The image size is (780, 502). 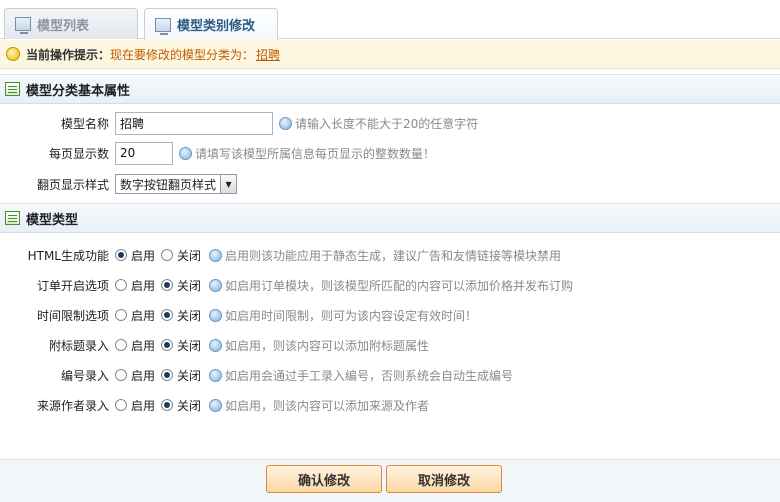 I want to click on paging-style-select: 数字按钮翻页样式 ▼, so click(x=176, y=184).